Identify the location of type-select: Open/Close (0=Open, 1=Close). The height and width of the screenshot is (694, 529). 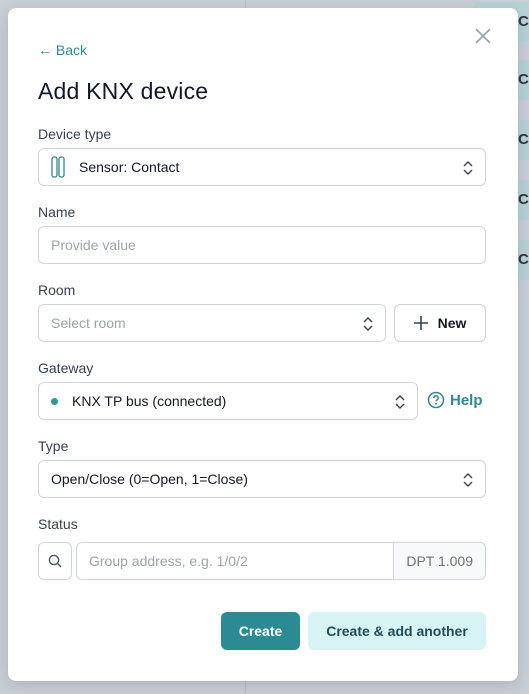
(262, 479).